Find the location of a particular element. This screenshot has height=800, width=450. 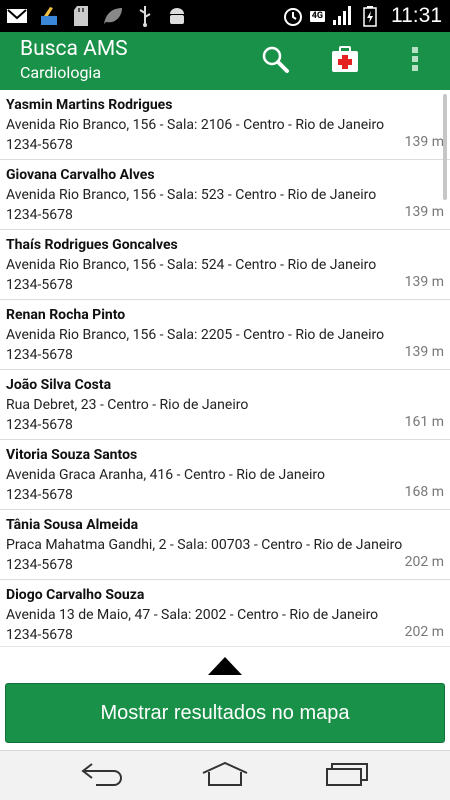

doctor-address: Rua Debret, 23 - Centro - Rio de Janeiro is located at coordinates (127, 405).